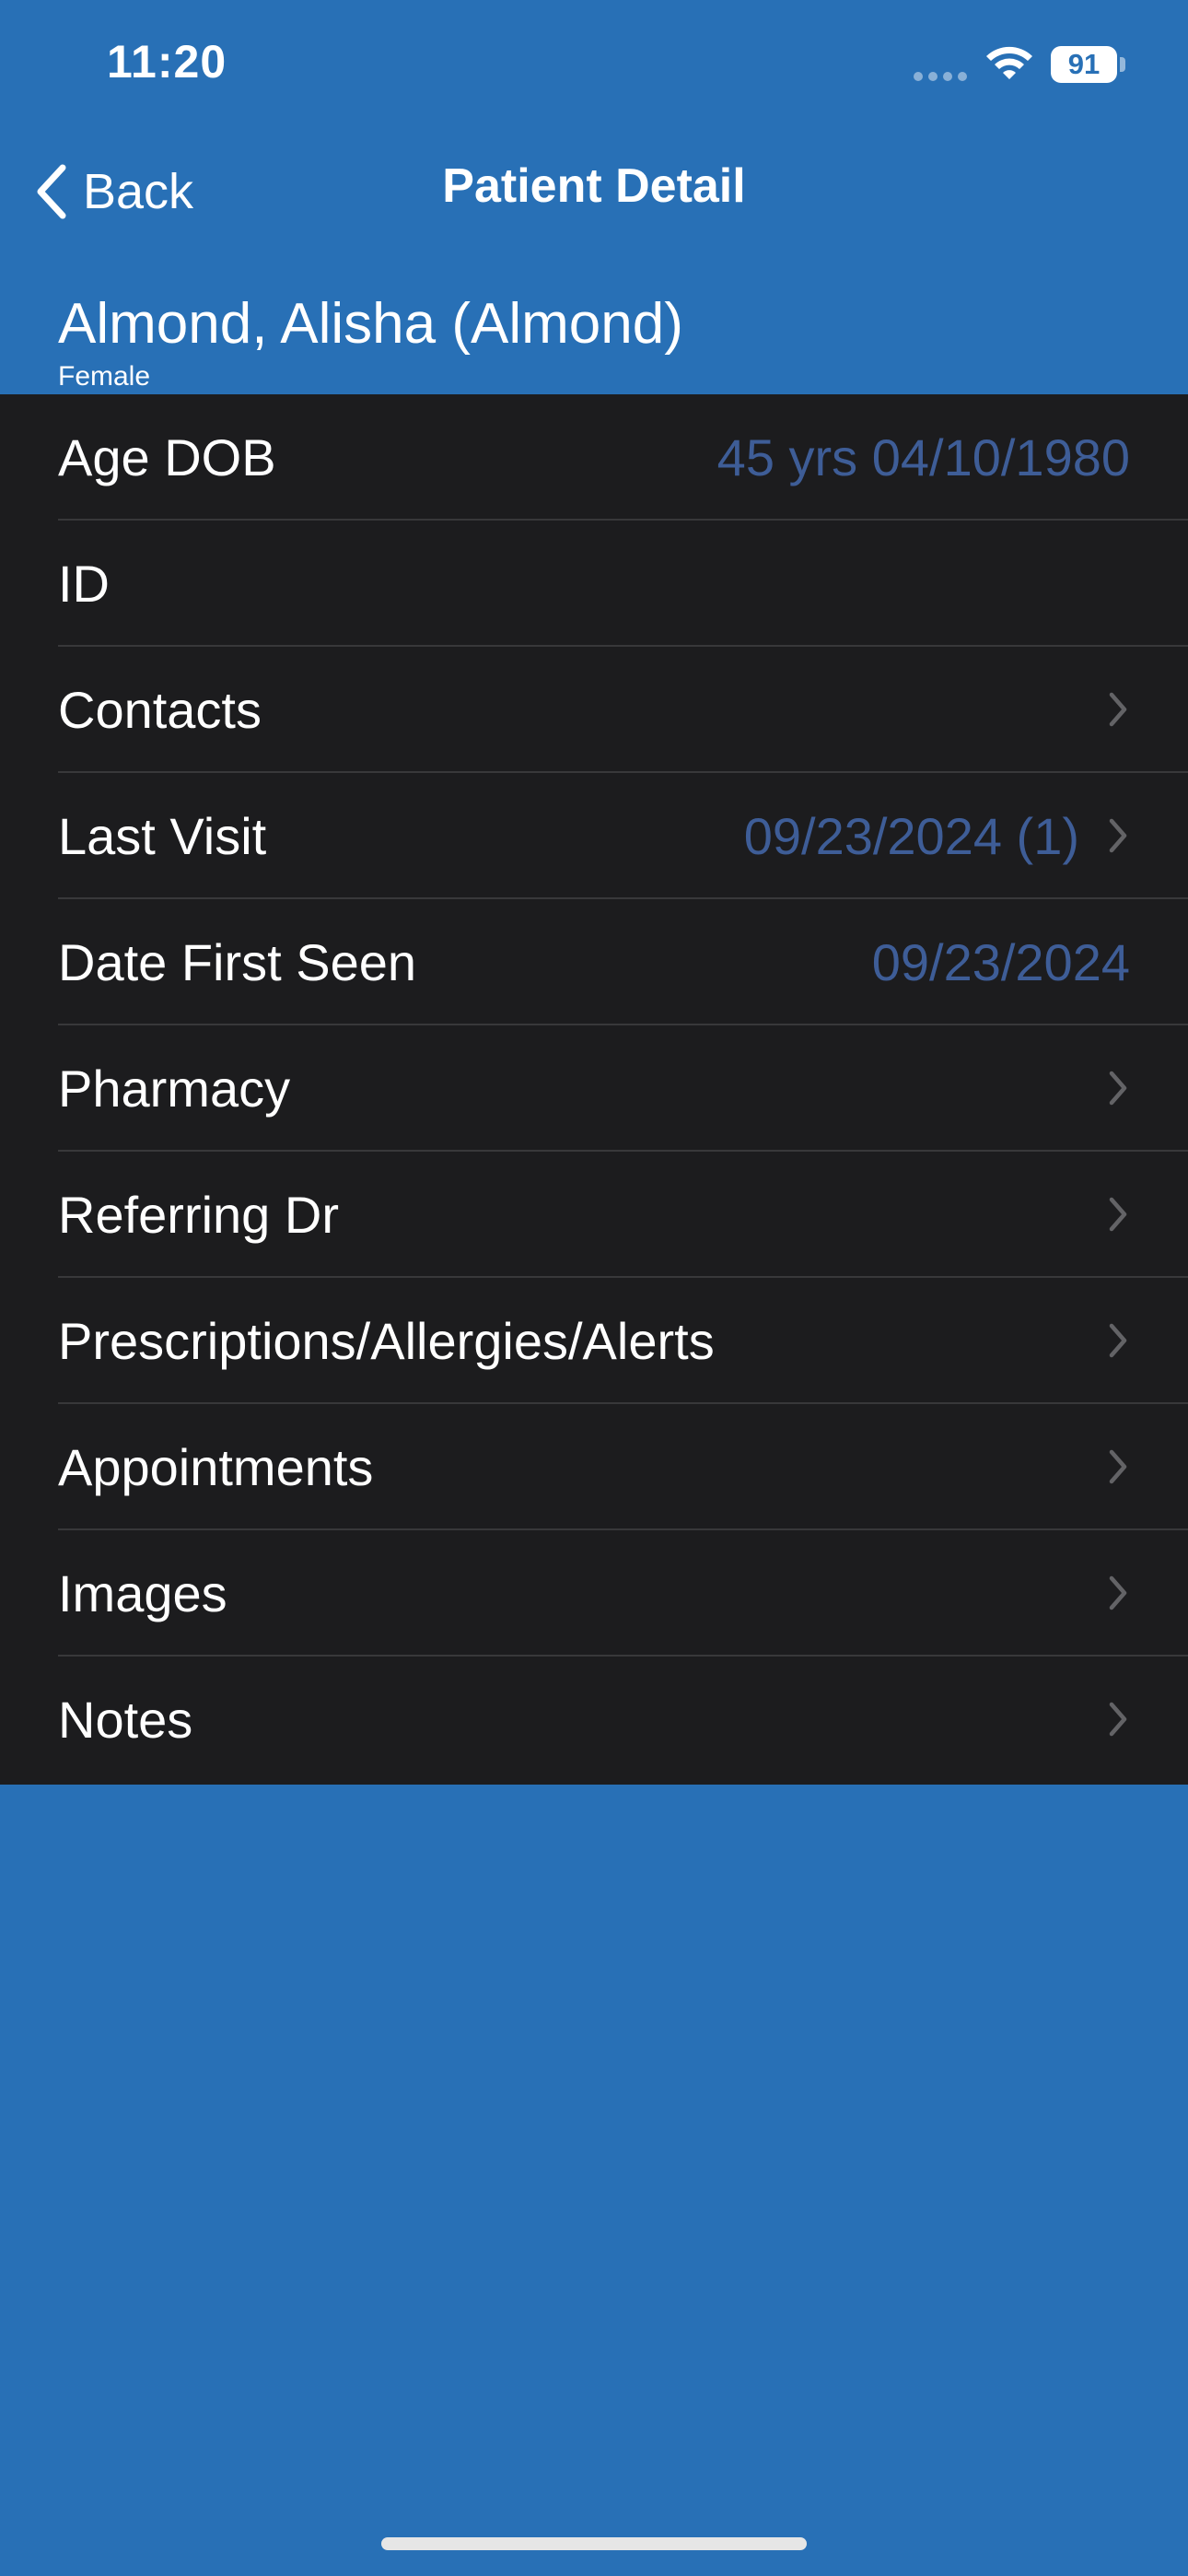 Image resolution: width=1188 pixels, height=2576 pixels. I want to click on row-label: Referring Dr, so click(198, 1215).